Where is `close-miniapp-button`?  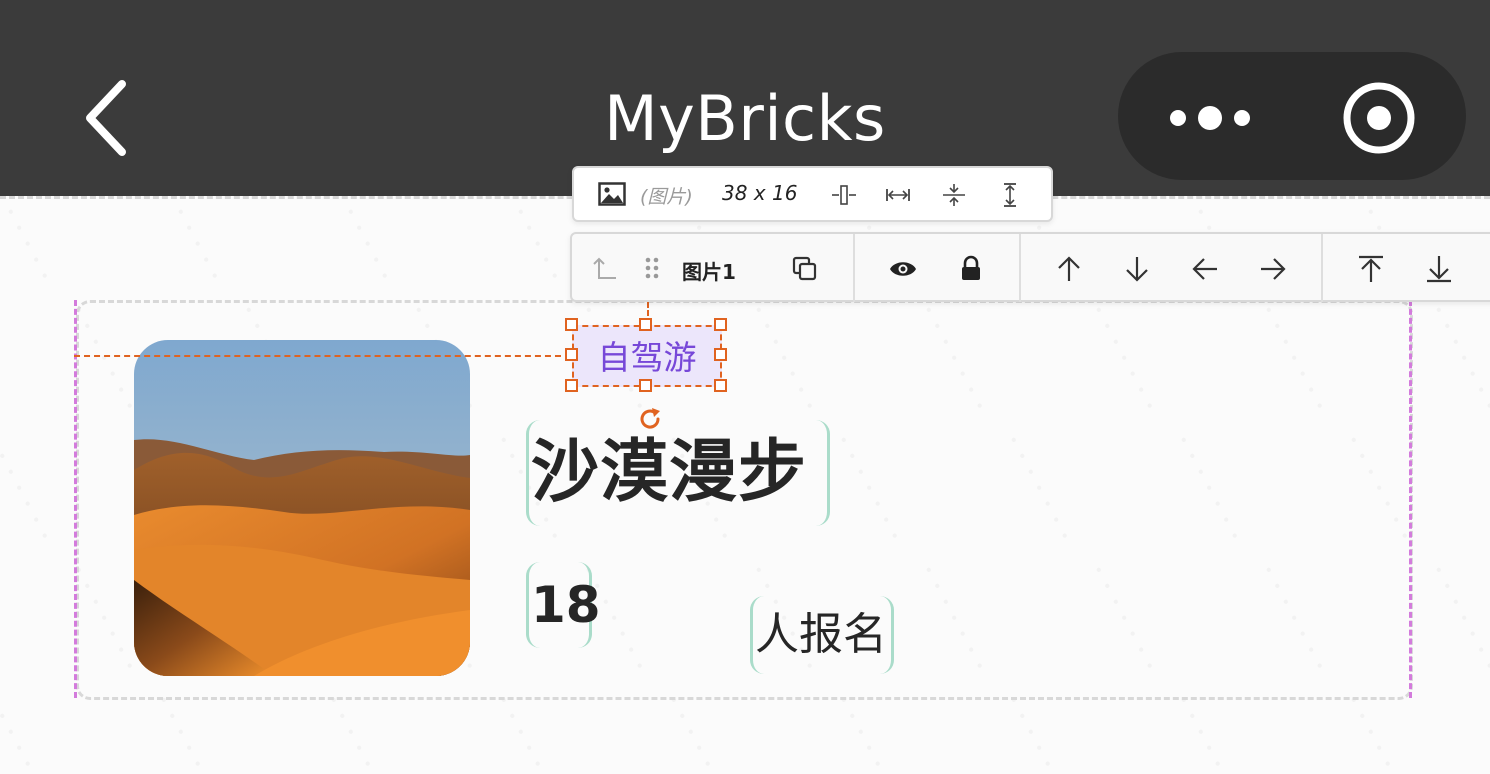
close-miniapp-button is located at coordinates (1379, 118).